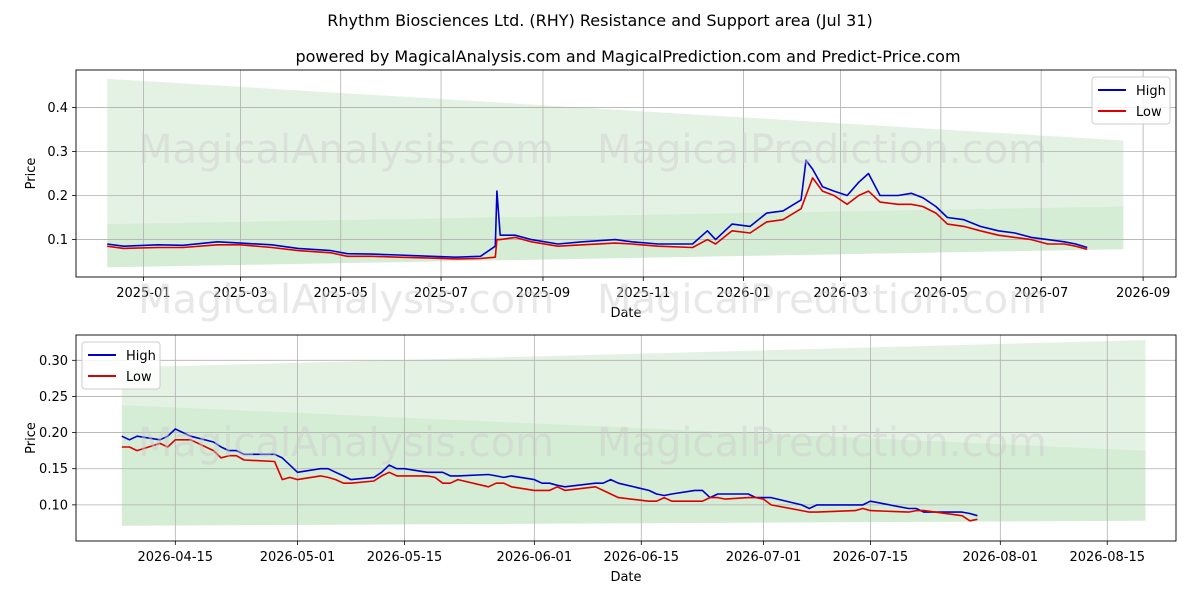  What do you see at coordinates (53, 505) in the screenshot?
I see `bottom-y-tick-label: 0.10` at bounding box center [53, 505].